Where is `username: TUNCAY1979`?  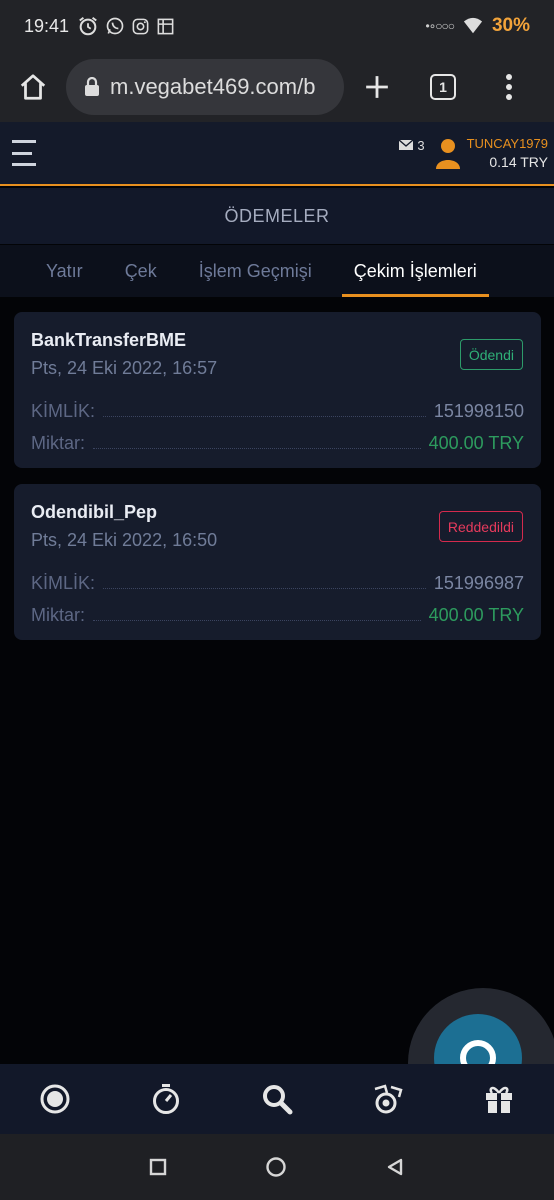 username: TUNCAY1979 is located at coordinates (507, 143).